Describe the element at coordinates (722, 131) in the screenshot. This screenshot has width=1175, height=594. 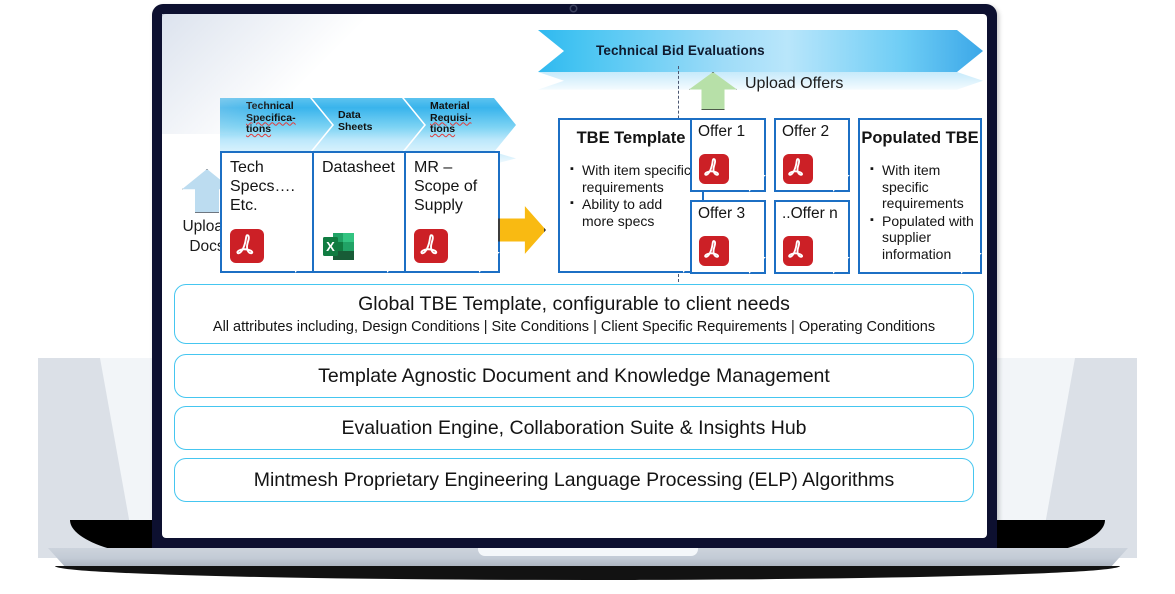
I see `offer-label: Offer 1` at that location.